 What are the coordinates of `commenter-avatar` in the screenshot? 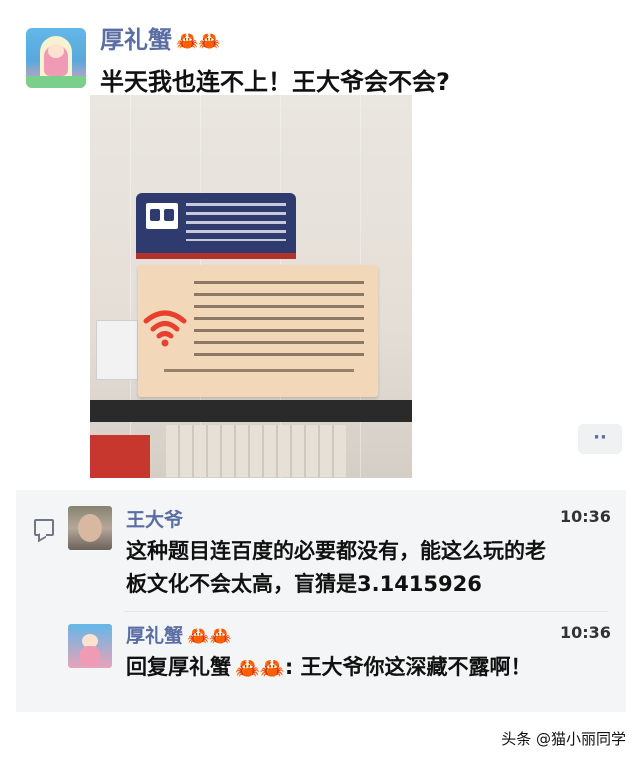 It's located at (90, 528).